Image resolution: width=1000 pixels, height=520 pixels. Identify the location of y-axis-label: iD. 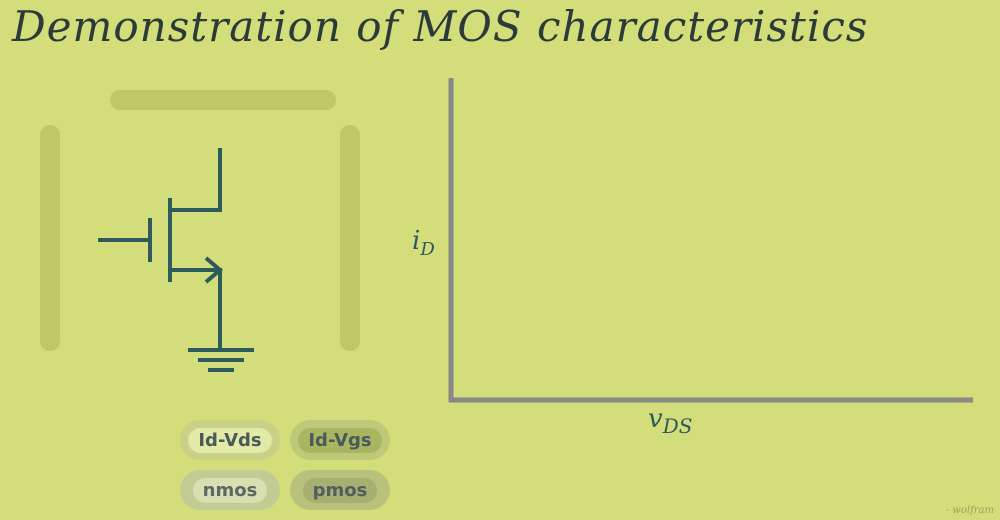
(423, 243).